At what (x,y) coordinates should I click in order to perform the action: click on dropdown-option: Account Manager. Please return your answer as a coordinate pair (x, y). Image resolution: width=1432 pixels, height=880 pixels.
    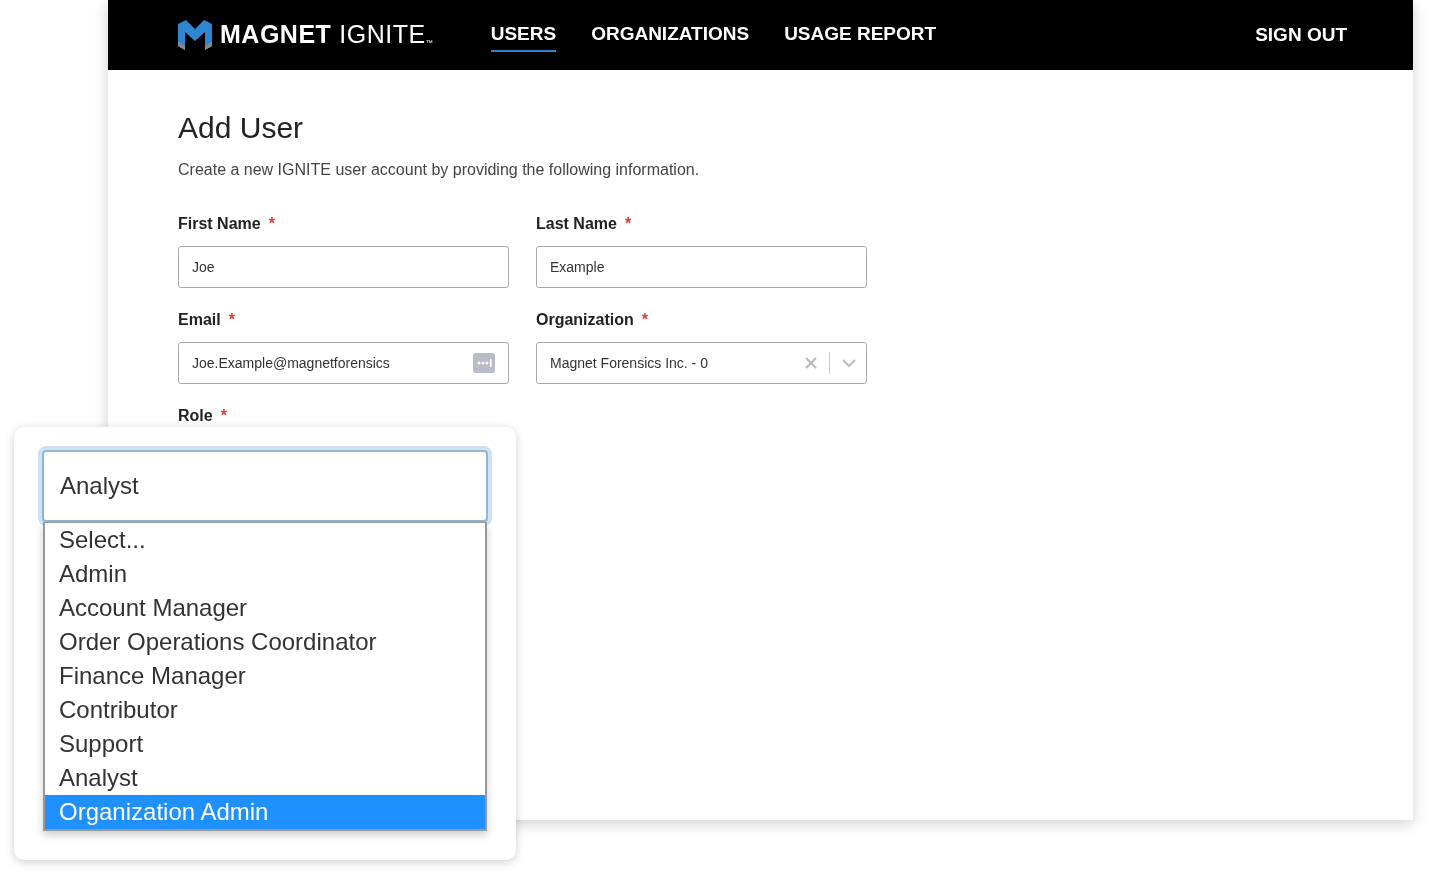
    Looking at the image, I should click on (265, 608).